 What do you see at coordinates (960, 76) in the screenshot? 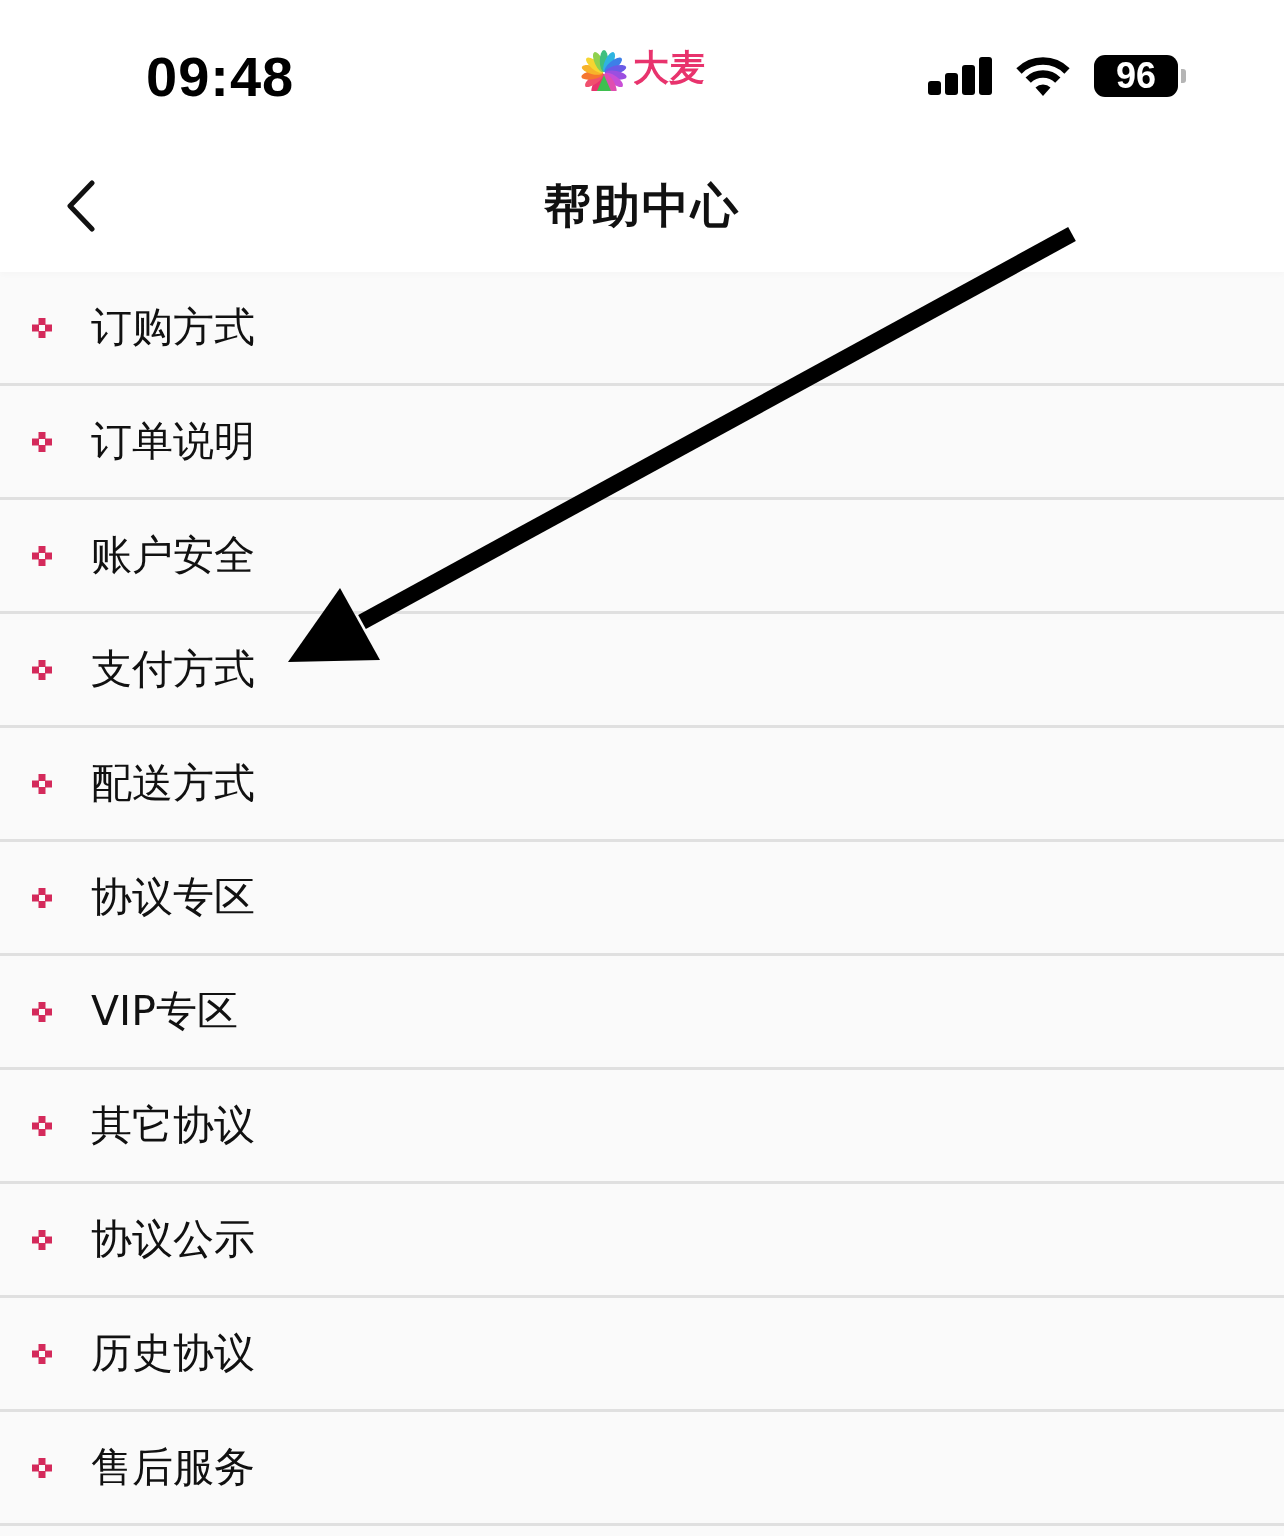
I see `signal-icon` at bounding box center [960, 76].